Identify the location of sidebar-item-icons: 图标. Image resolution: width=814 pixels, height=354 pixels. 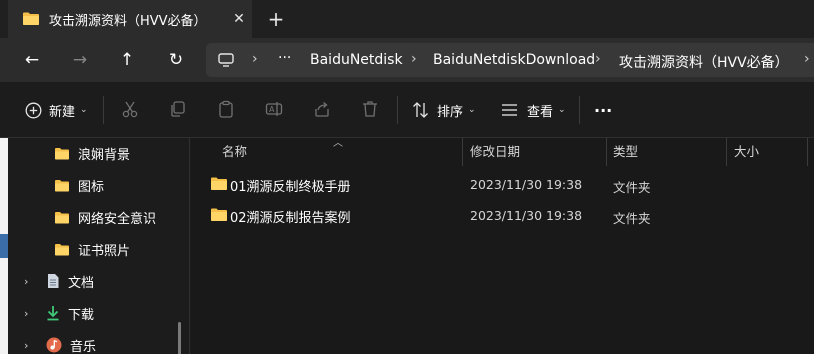
(79, 185).